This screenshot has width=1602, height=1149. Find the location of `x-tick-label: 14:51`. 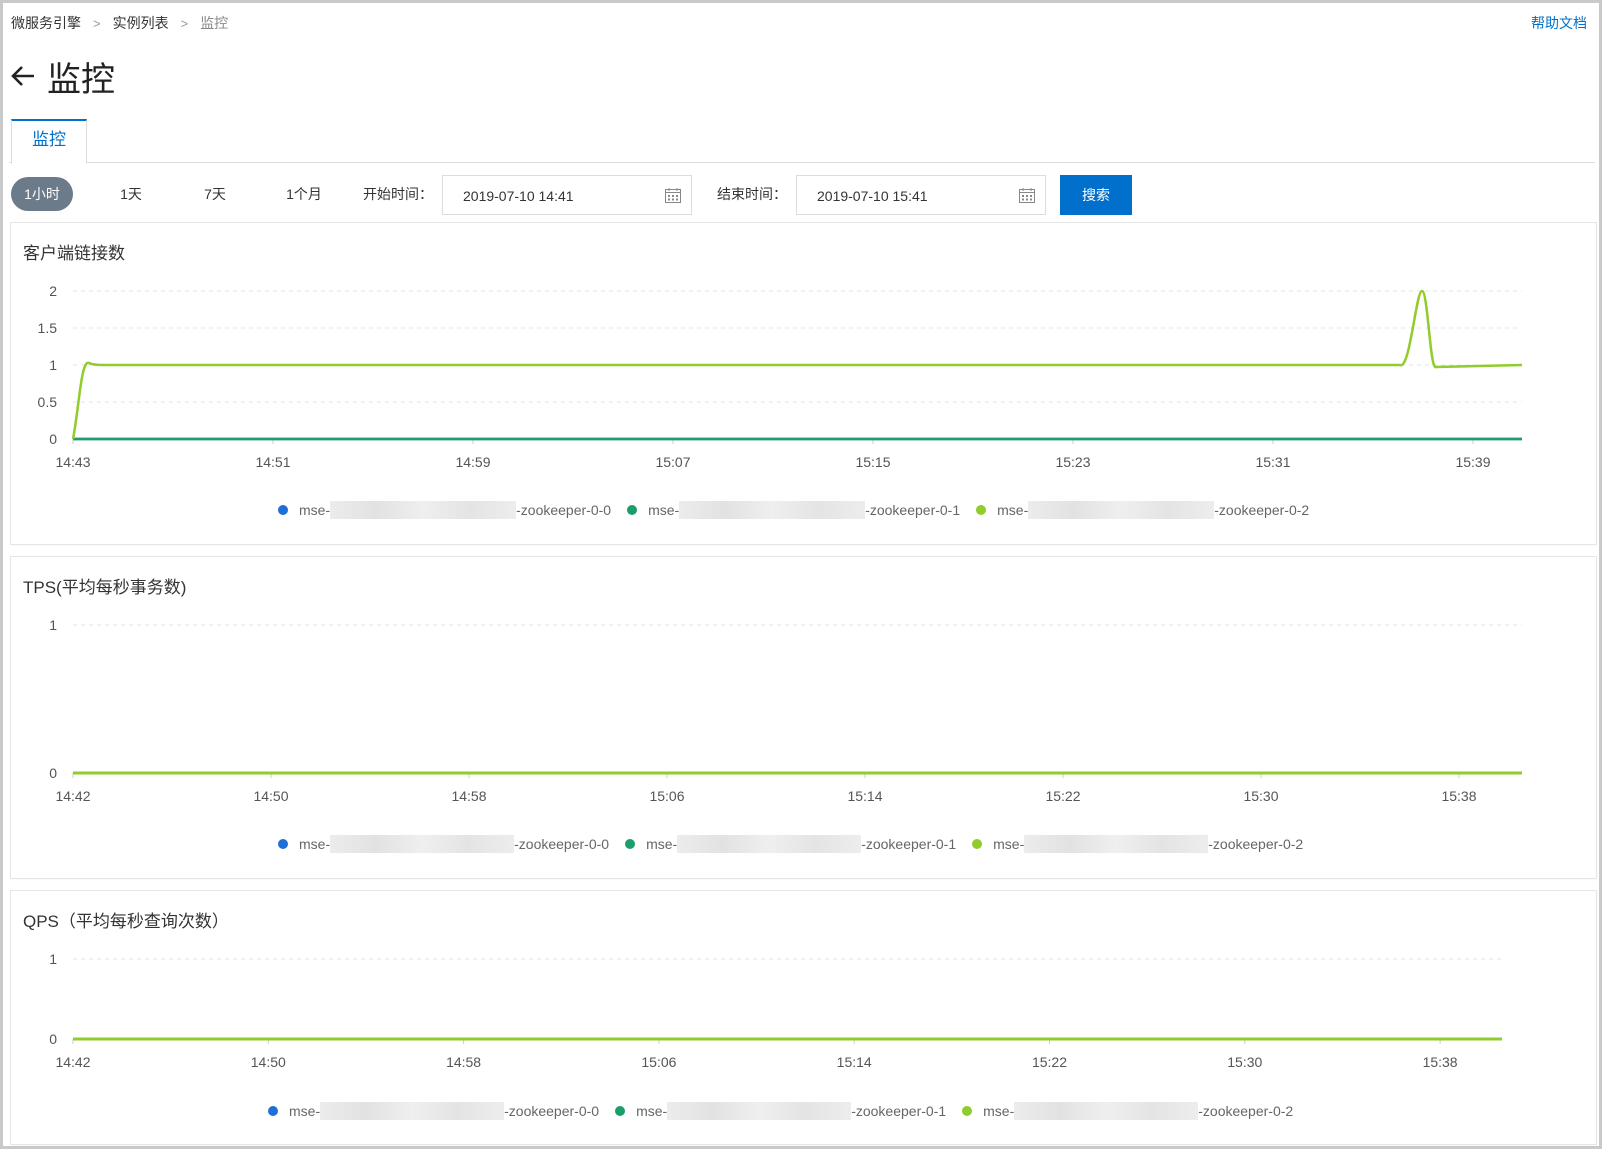

x-tick-label: 14:51 is located at coordinates (272, 462).